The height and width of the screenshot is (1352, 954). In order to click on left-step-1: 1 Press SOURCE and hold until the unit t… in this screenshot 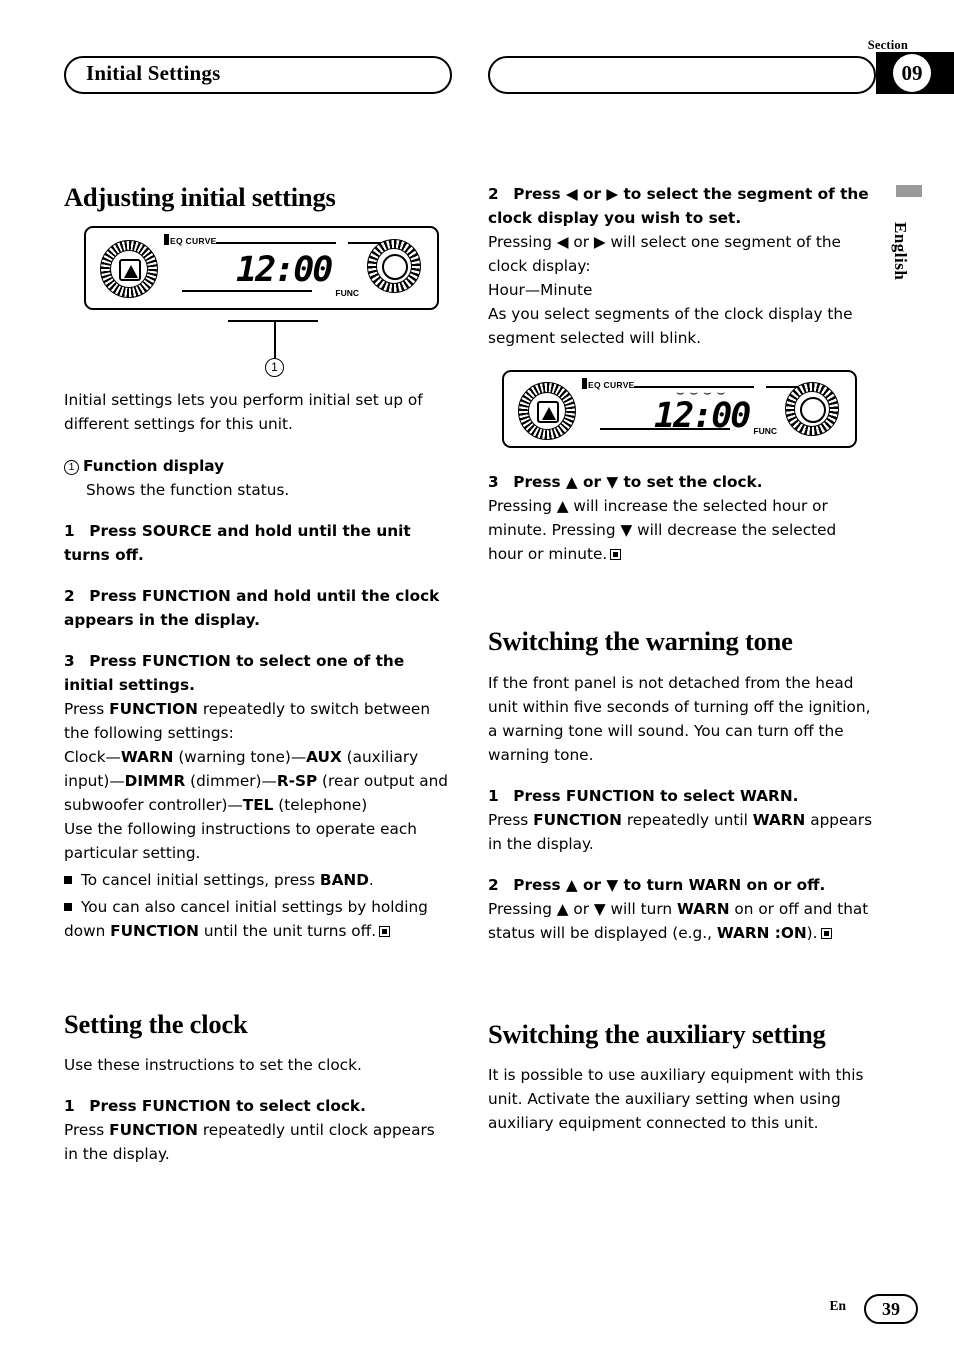, I will do `click(257, 543)`.